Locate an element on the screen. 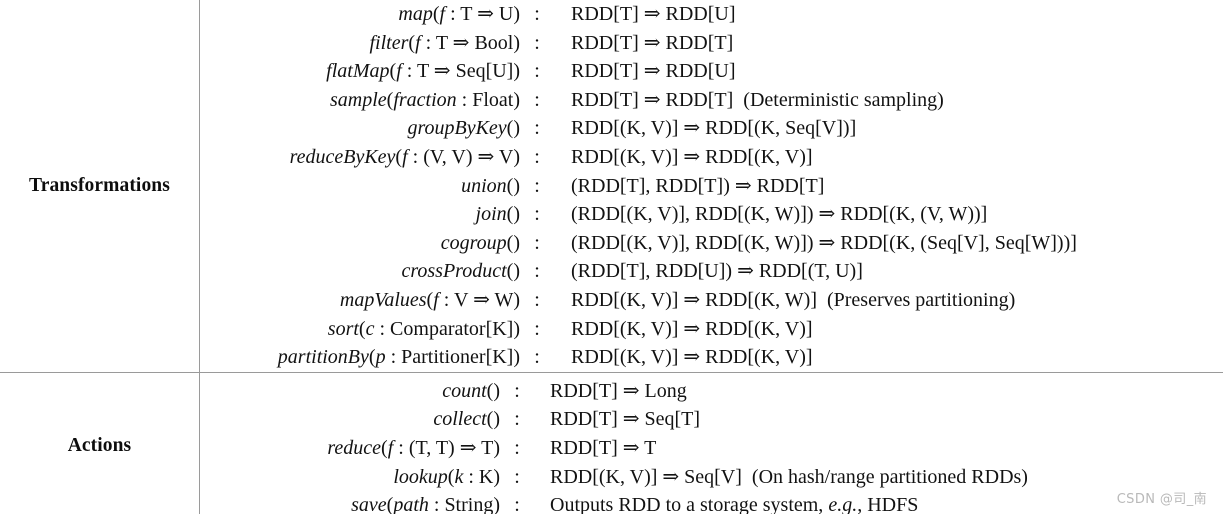 The height and width of the screenshot is (514, 1223). api-signature: crossProduct() is located at coordinates (460, 271).